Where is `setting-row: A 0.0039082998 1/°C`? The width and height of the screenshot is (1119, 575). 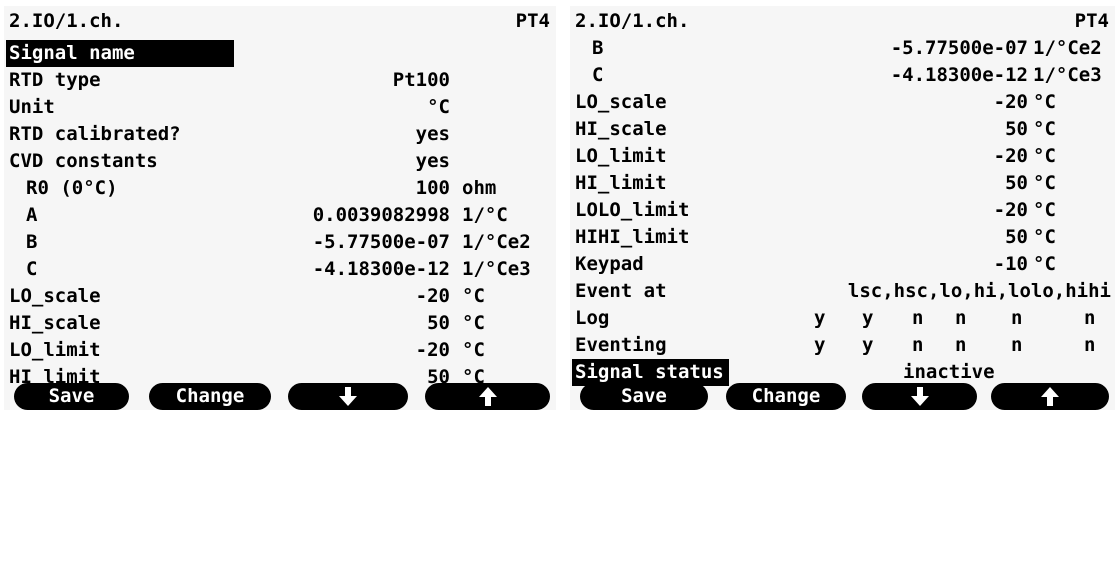
setting-row: A 0.0039082998 1/°C is located at coordinates (280, 215).